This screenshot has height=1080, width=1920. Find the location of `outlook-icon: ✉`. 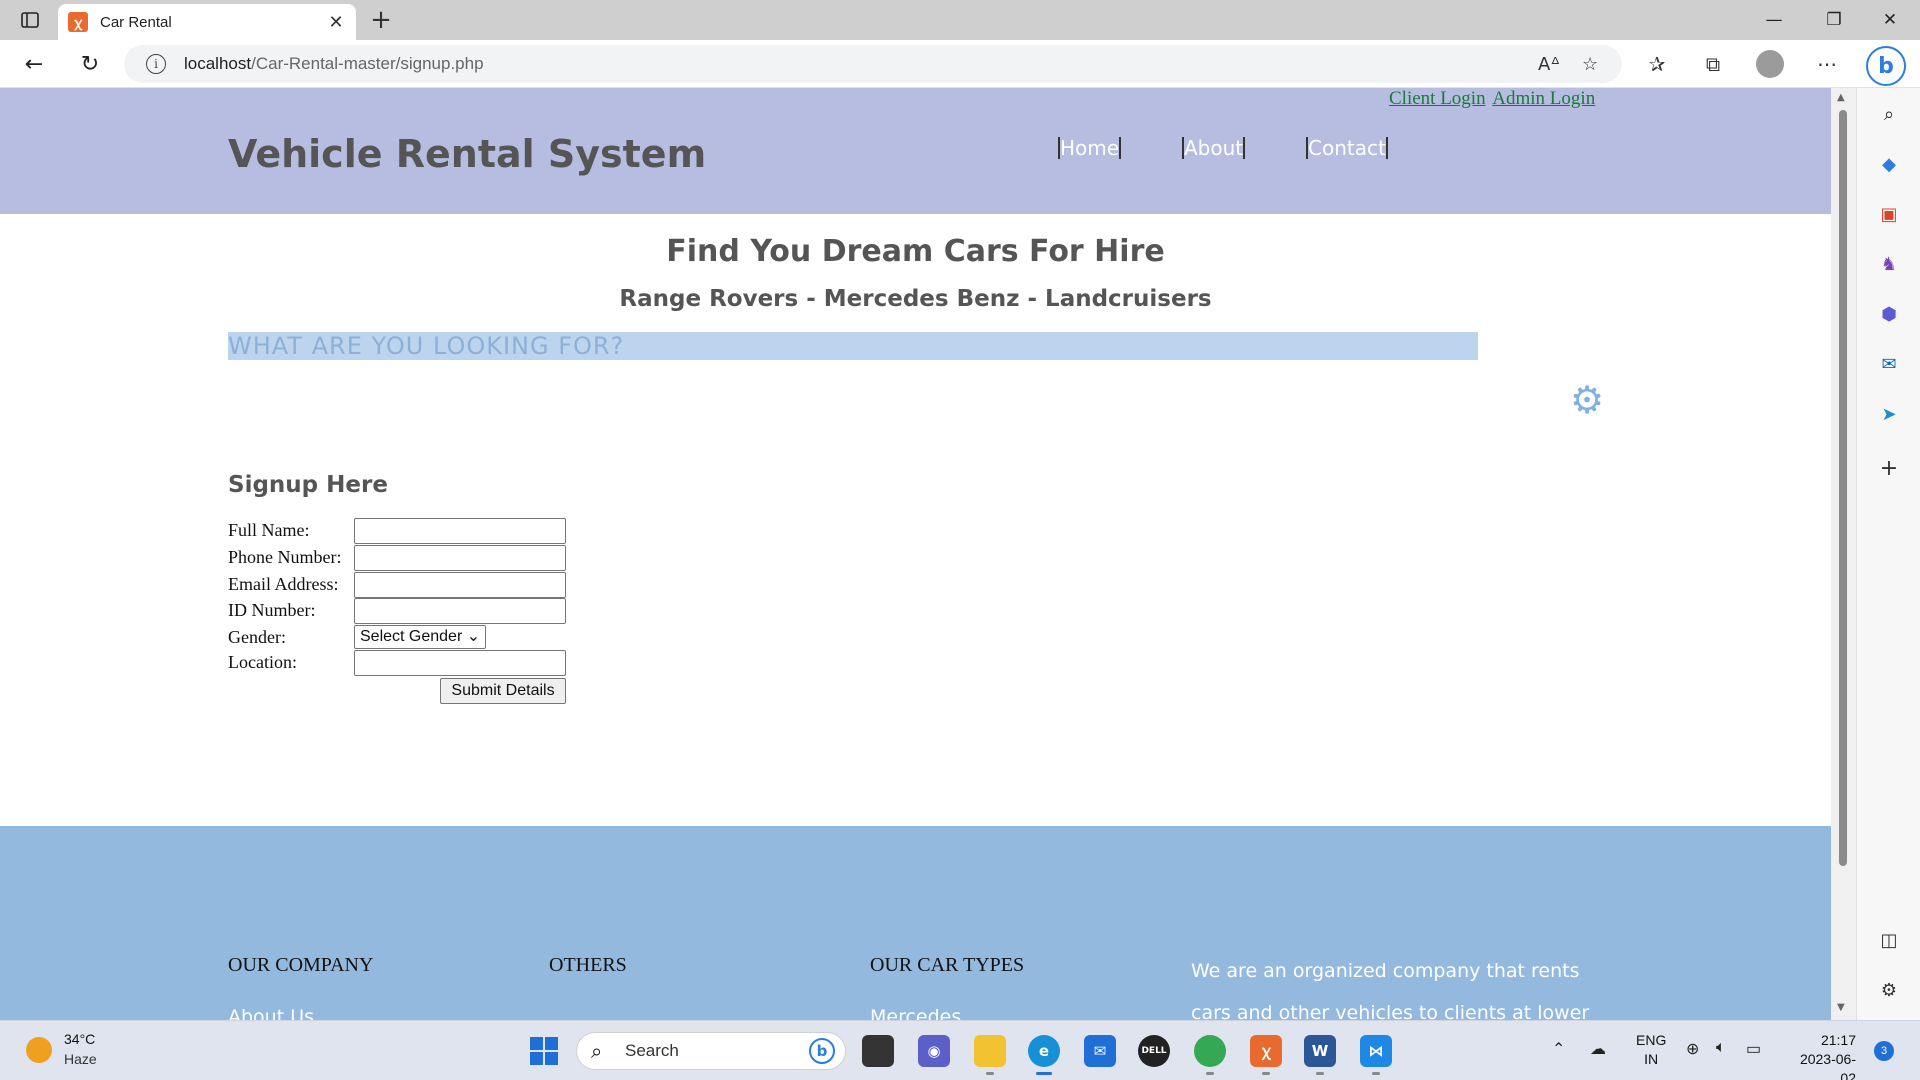

outlook-icon: ✉ is located at coordinates (1889, 364).